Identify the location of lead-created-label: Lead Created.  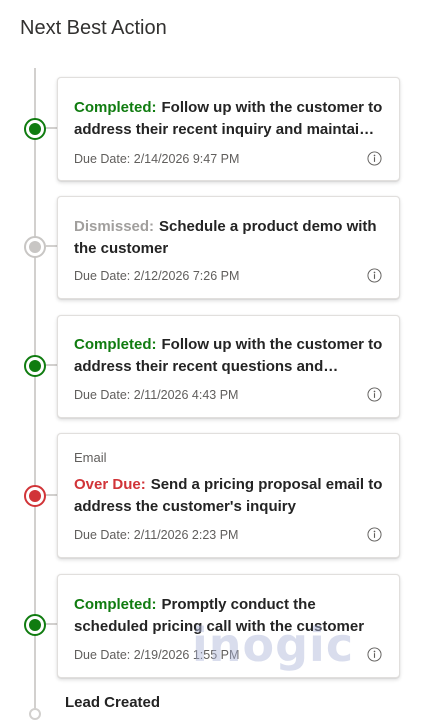
(113, 702).